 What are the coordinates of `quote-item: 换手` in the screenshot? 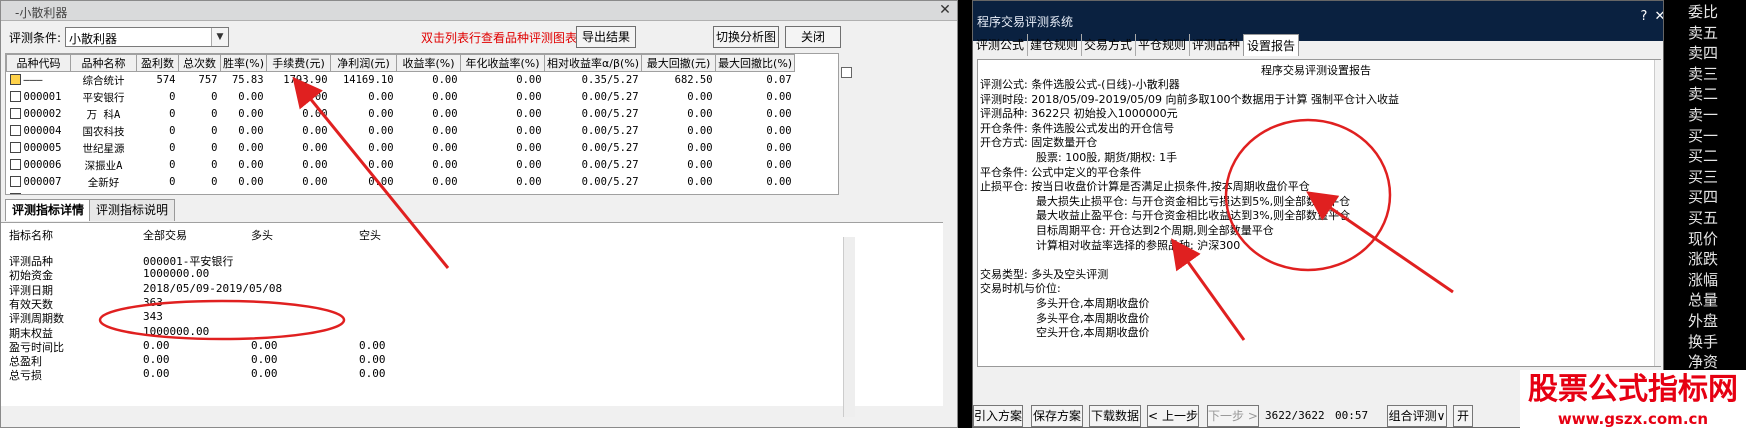 It's located at (1703, 341).